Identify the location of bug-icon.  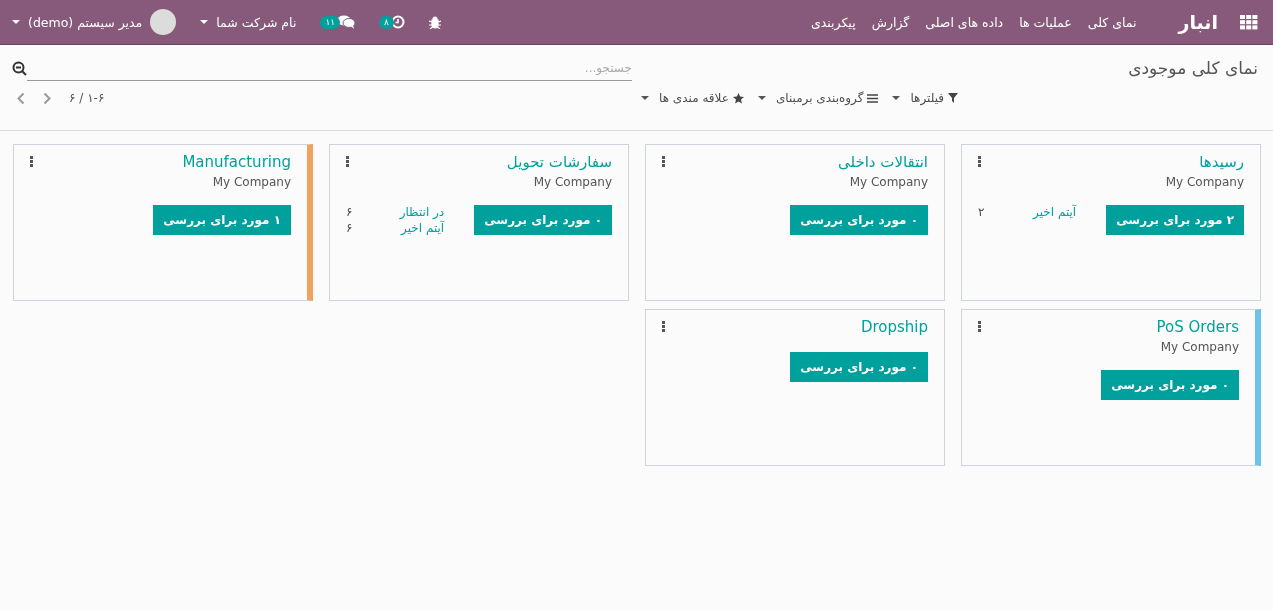
(434, 22).